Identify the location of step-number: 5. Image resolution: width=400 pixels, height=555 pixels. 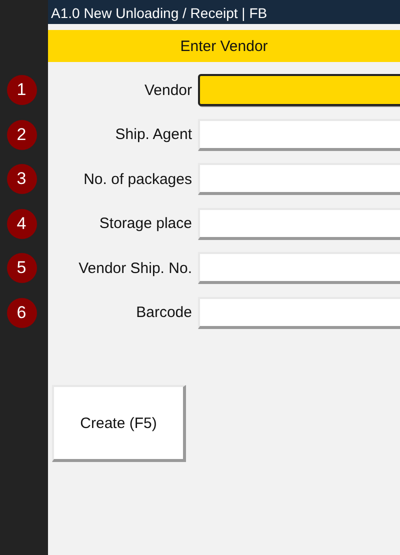
(21, 268).